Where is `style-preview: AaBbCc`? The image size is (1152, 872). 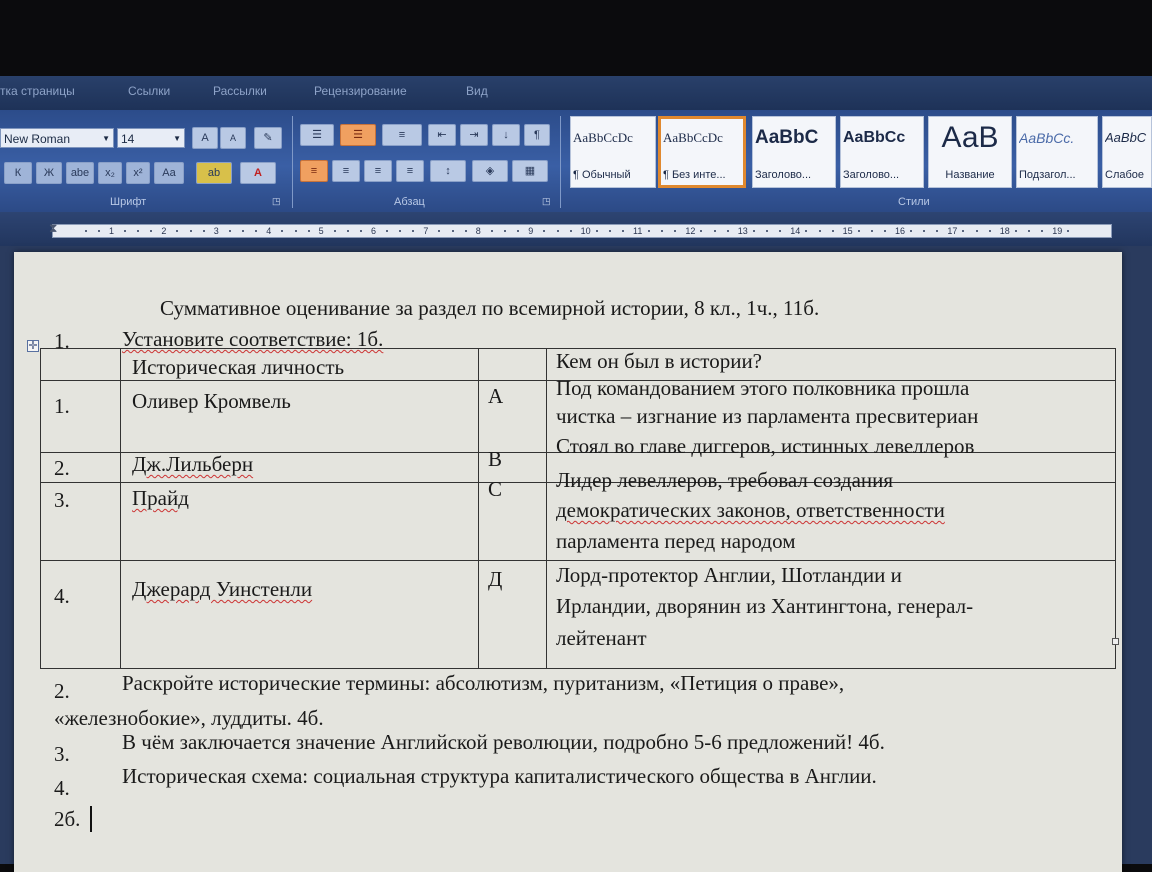 style-preview: AaBbCc is located at coordinates (874, 137).